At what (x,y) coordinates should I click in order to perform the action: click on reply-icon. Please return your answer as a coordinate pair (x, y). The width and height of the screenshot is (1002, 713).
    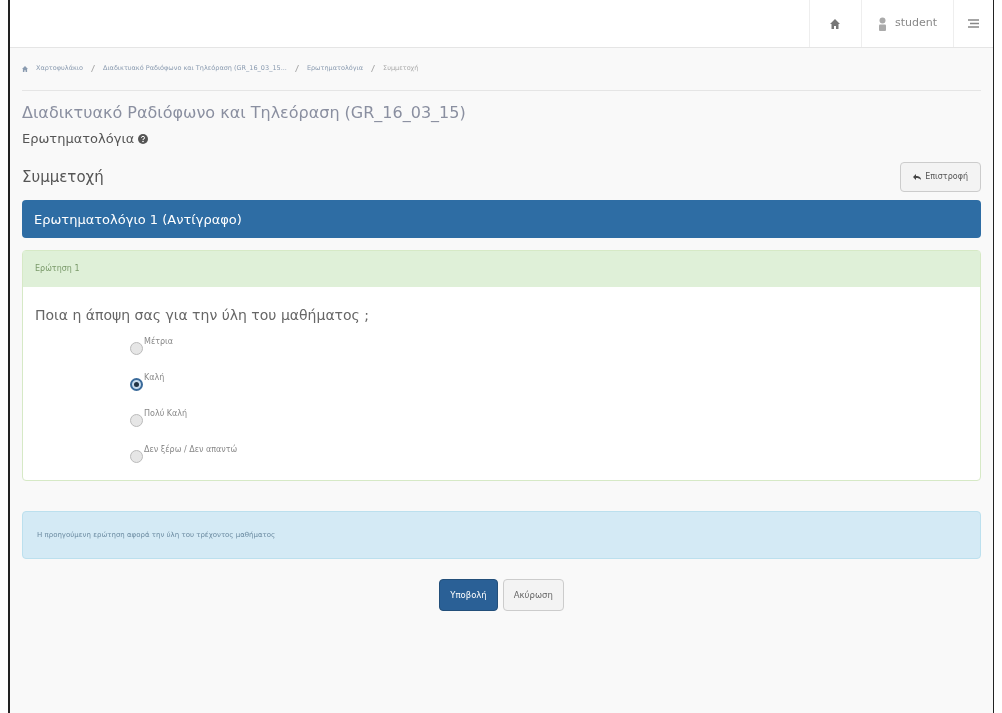
    Looking at the image, I should click on (917, 177).